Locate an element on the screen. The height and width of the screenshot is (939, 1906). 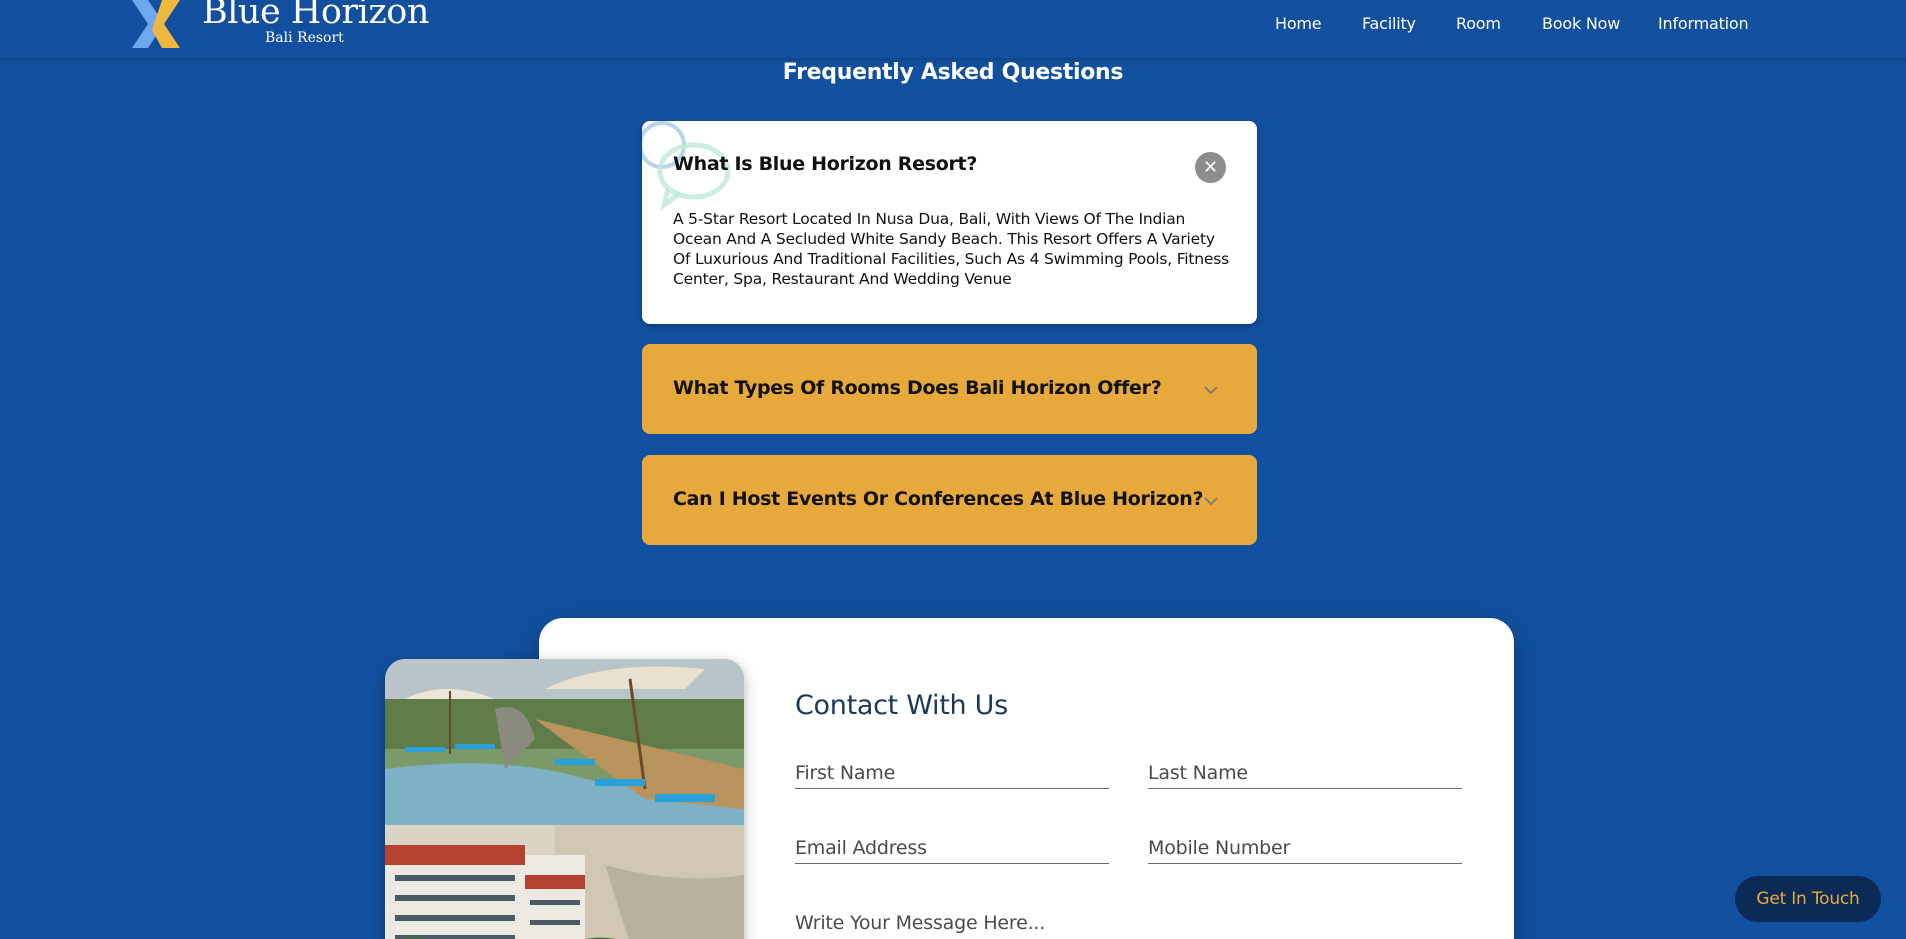
close-icon: ✕ is located at coordinates (1210, 167).